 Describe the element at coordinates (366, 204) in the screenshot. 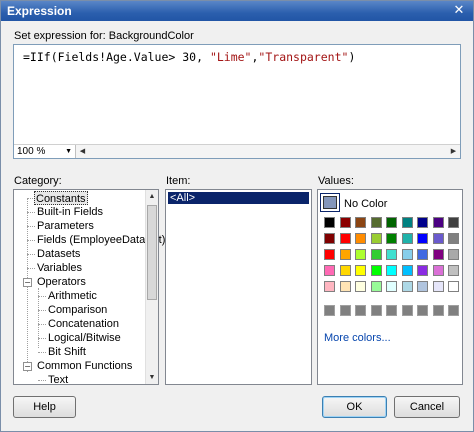

I see `no-color-label: No Color` at that location.